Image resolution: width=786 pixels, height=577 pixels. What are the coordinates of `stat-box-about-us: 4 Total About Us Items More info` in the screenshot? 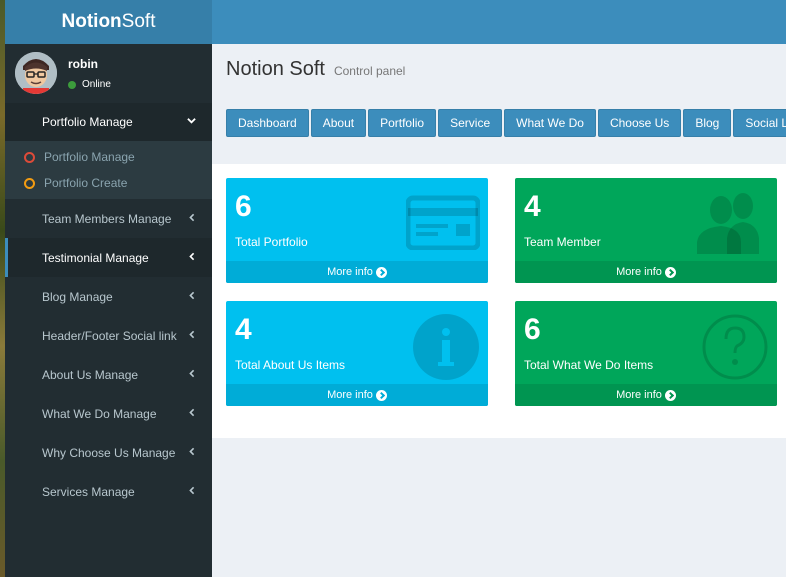 It's located at (357, 353).